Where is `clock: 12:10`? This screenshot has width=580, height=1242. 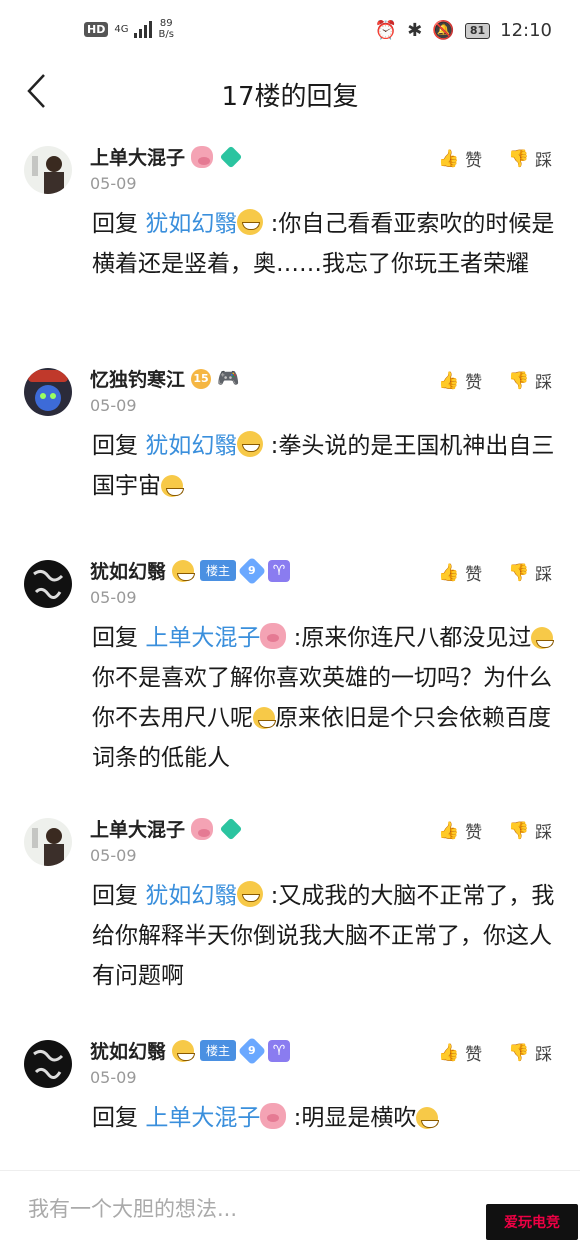
clock: 12:10 is located at coordinates (526, 30).